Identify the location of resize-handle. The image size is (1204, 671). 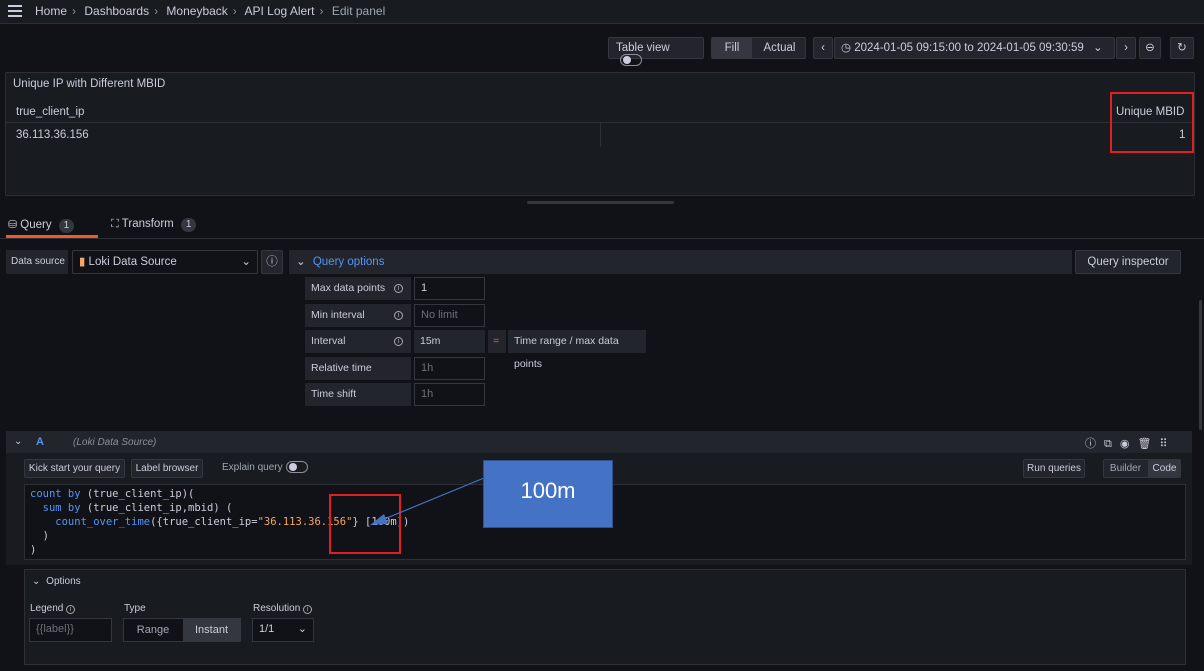
(600, 202).